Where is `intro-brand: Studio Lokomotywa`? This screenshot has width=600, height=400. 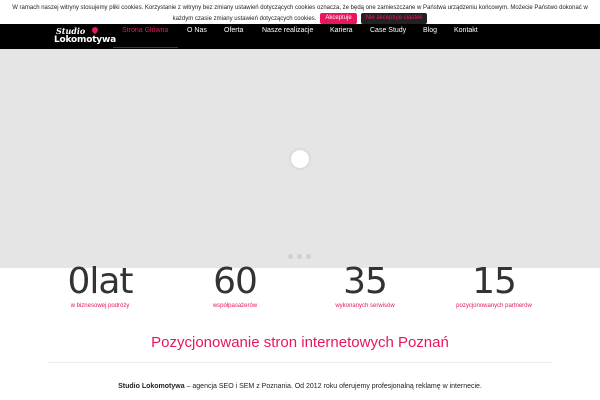
intro-brand: Studio Lokomotywa is located at coordinates (151, 386).